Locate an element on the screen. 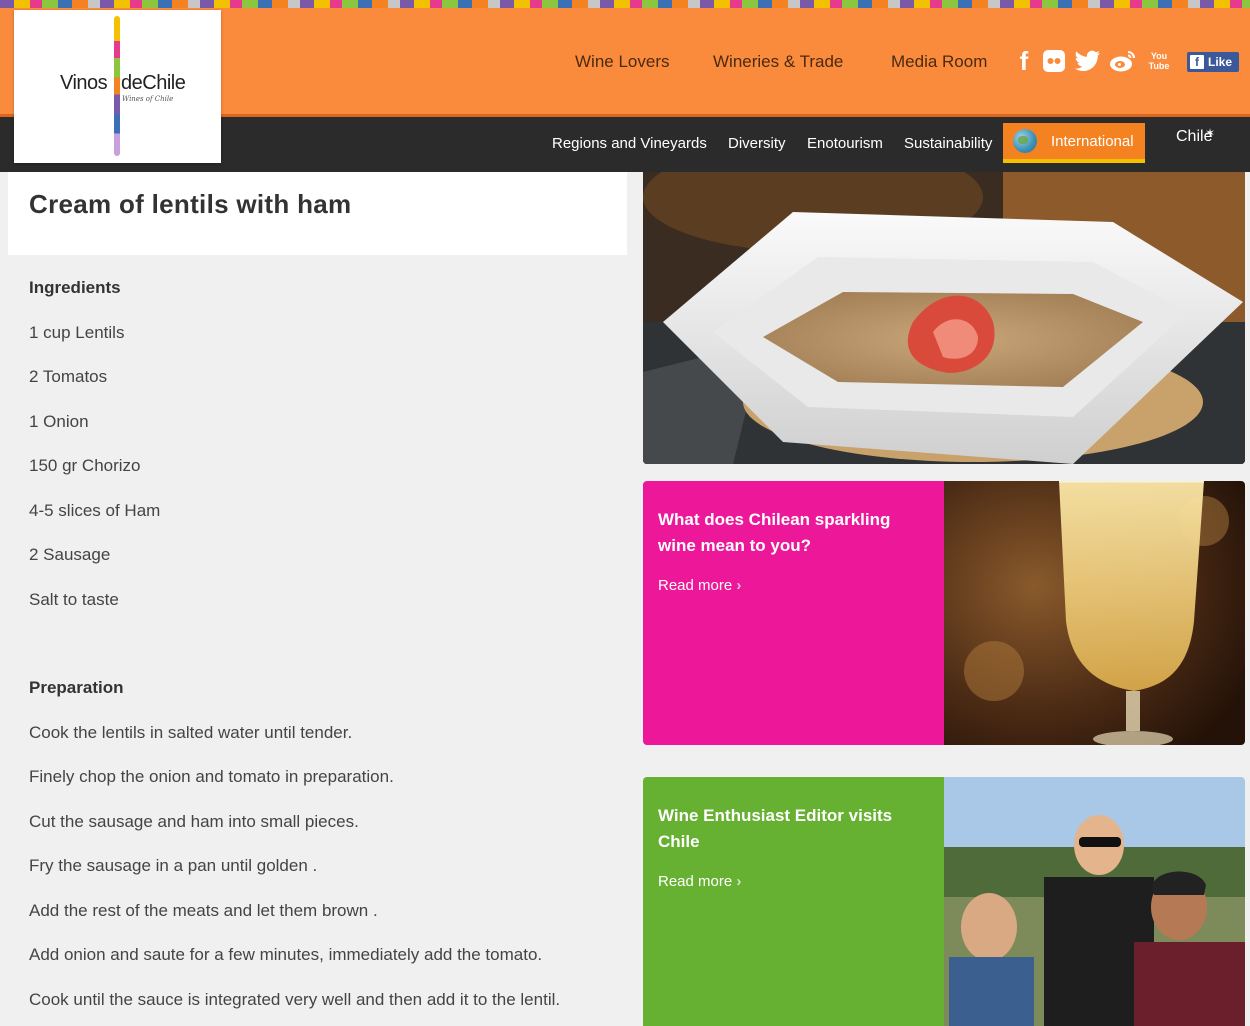 The height and width of the screenshot is (1026, 1250). ingredient-item: 4-5 slices of Ham is located at coordinates (95, 510).